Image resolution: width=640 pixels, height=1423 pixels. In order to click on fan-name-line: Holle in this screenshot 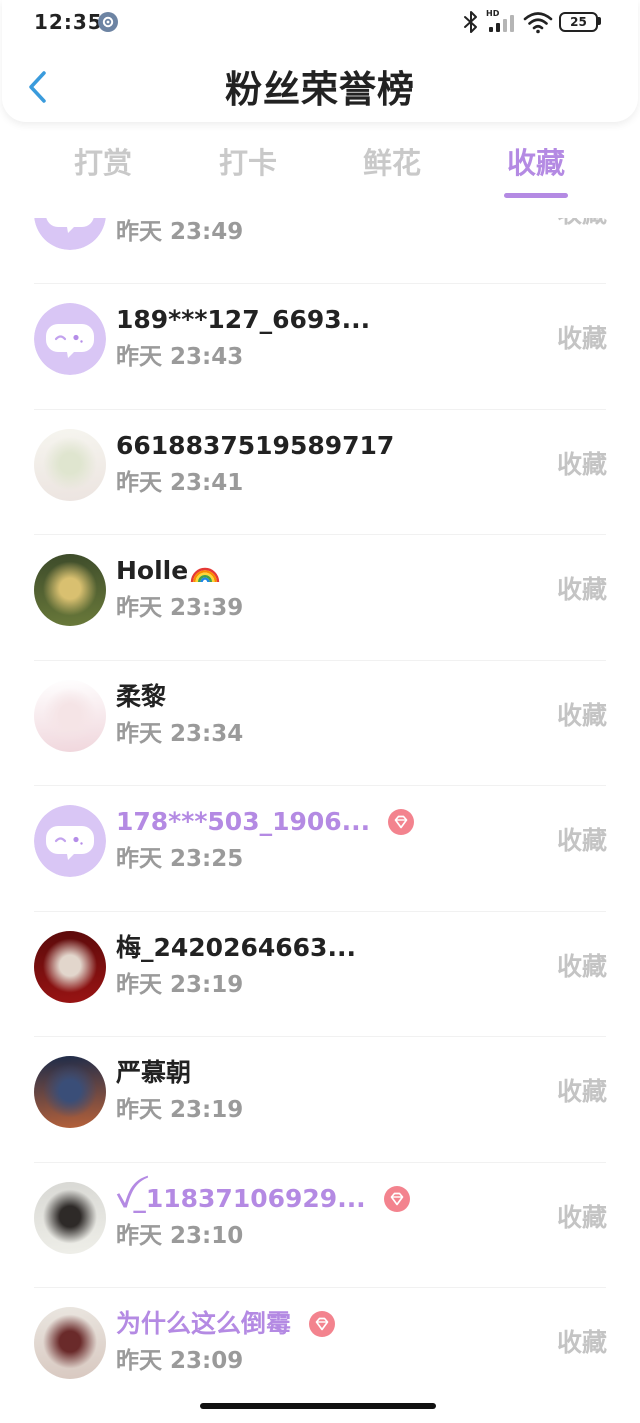, I will do `click(168, 571)`.